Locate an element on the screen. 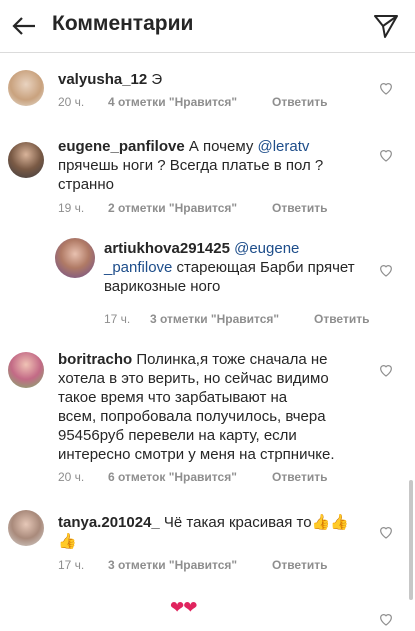  top-bar: Комментарии is located at coordinates (207, 26).